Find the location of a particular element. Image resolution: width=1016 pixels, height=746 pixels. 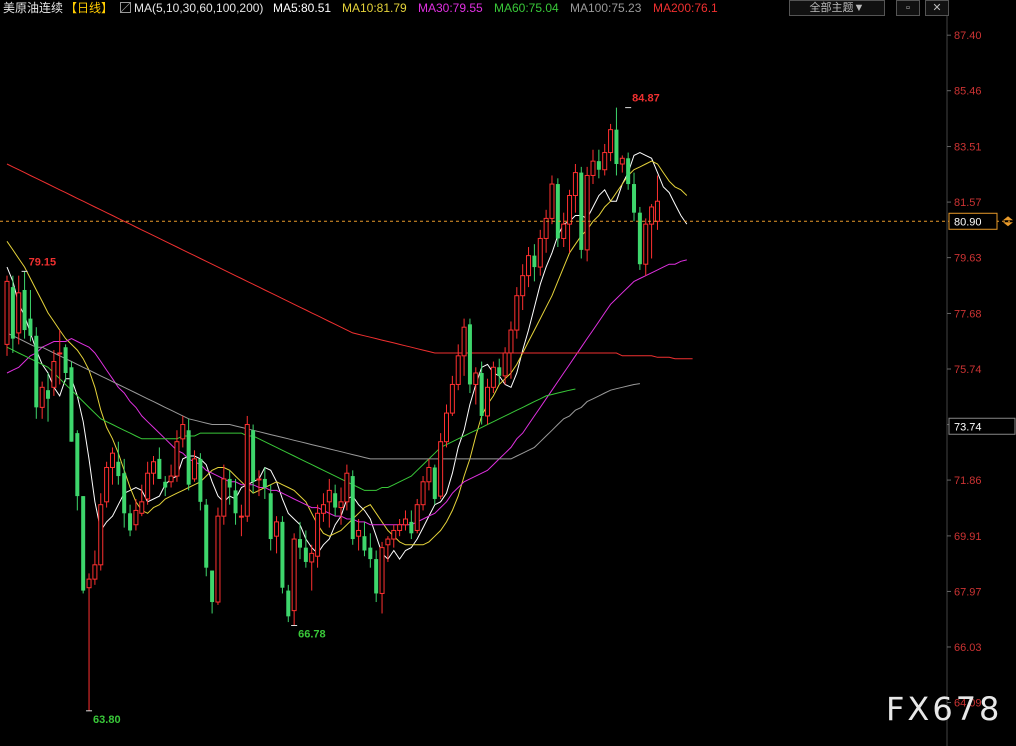

period-label: 【日线】 is located at coordinates (89, 8).